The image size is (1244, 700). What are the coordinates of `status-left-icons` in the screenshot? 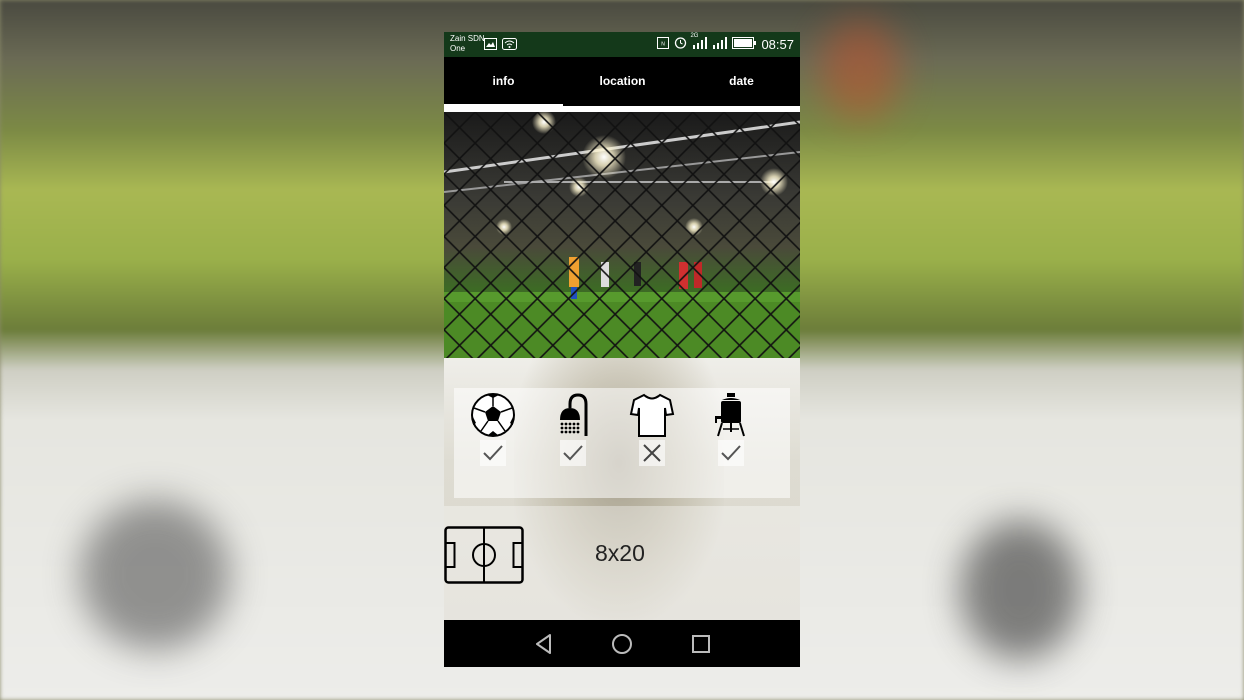 It's located at (500, 46).